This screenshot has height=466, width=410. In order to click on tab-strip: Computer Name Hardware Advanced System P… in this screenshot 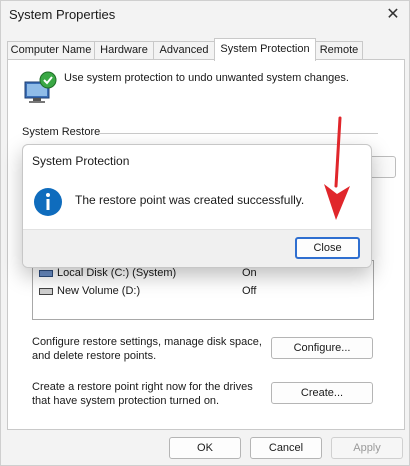, I will do `click(206, 49)`.